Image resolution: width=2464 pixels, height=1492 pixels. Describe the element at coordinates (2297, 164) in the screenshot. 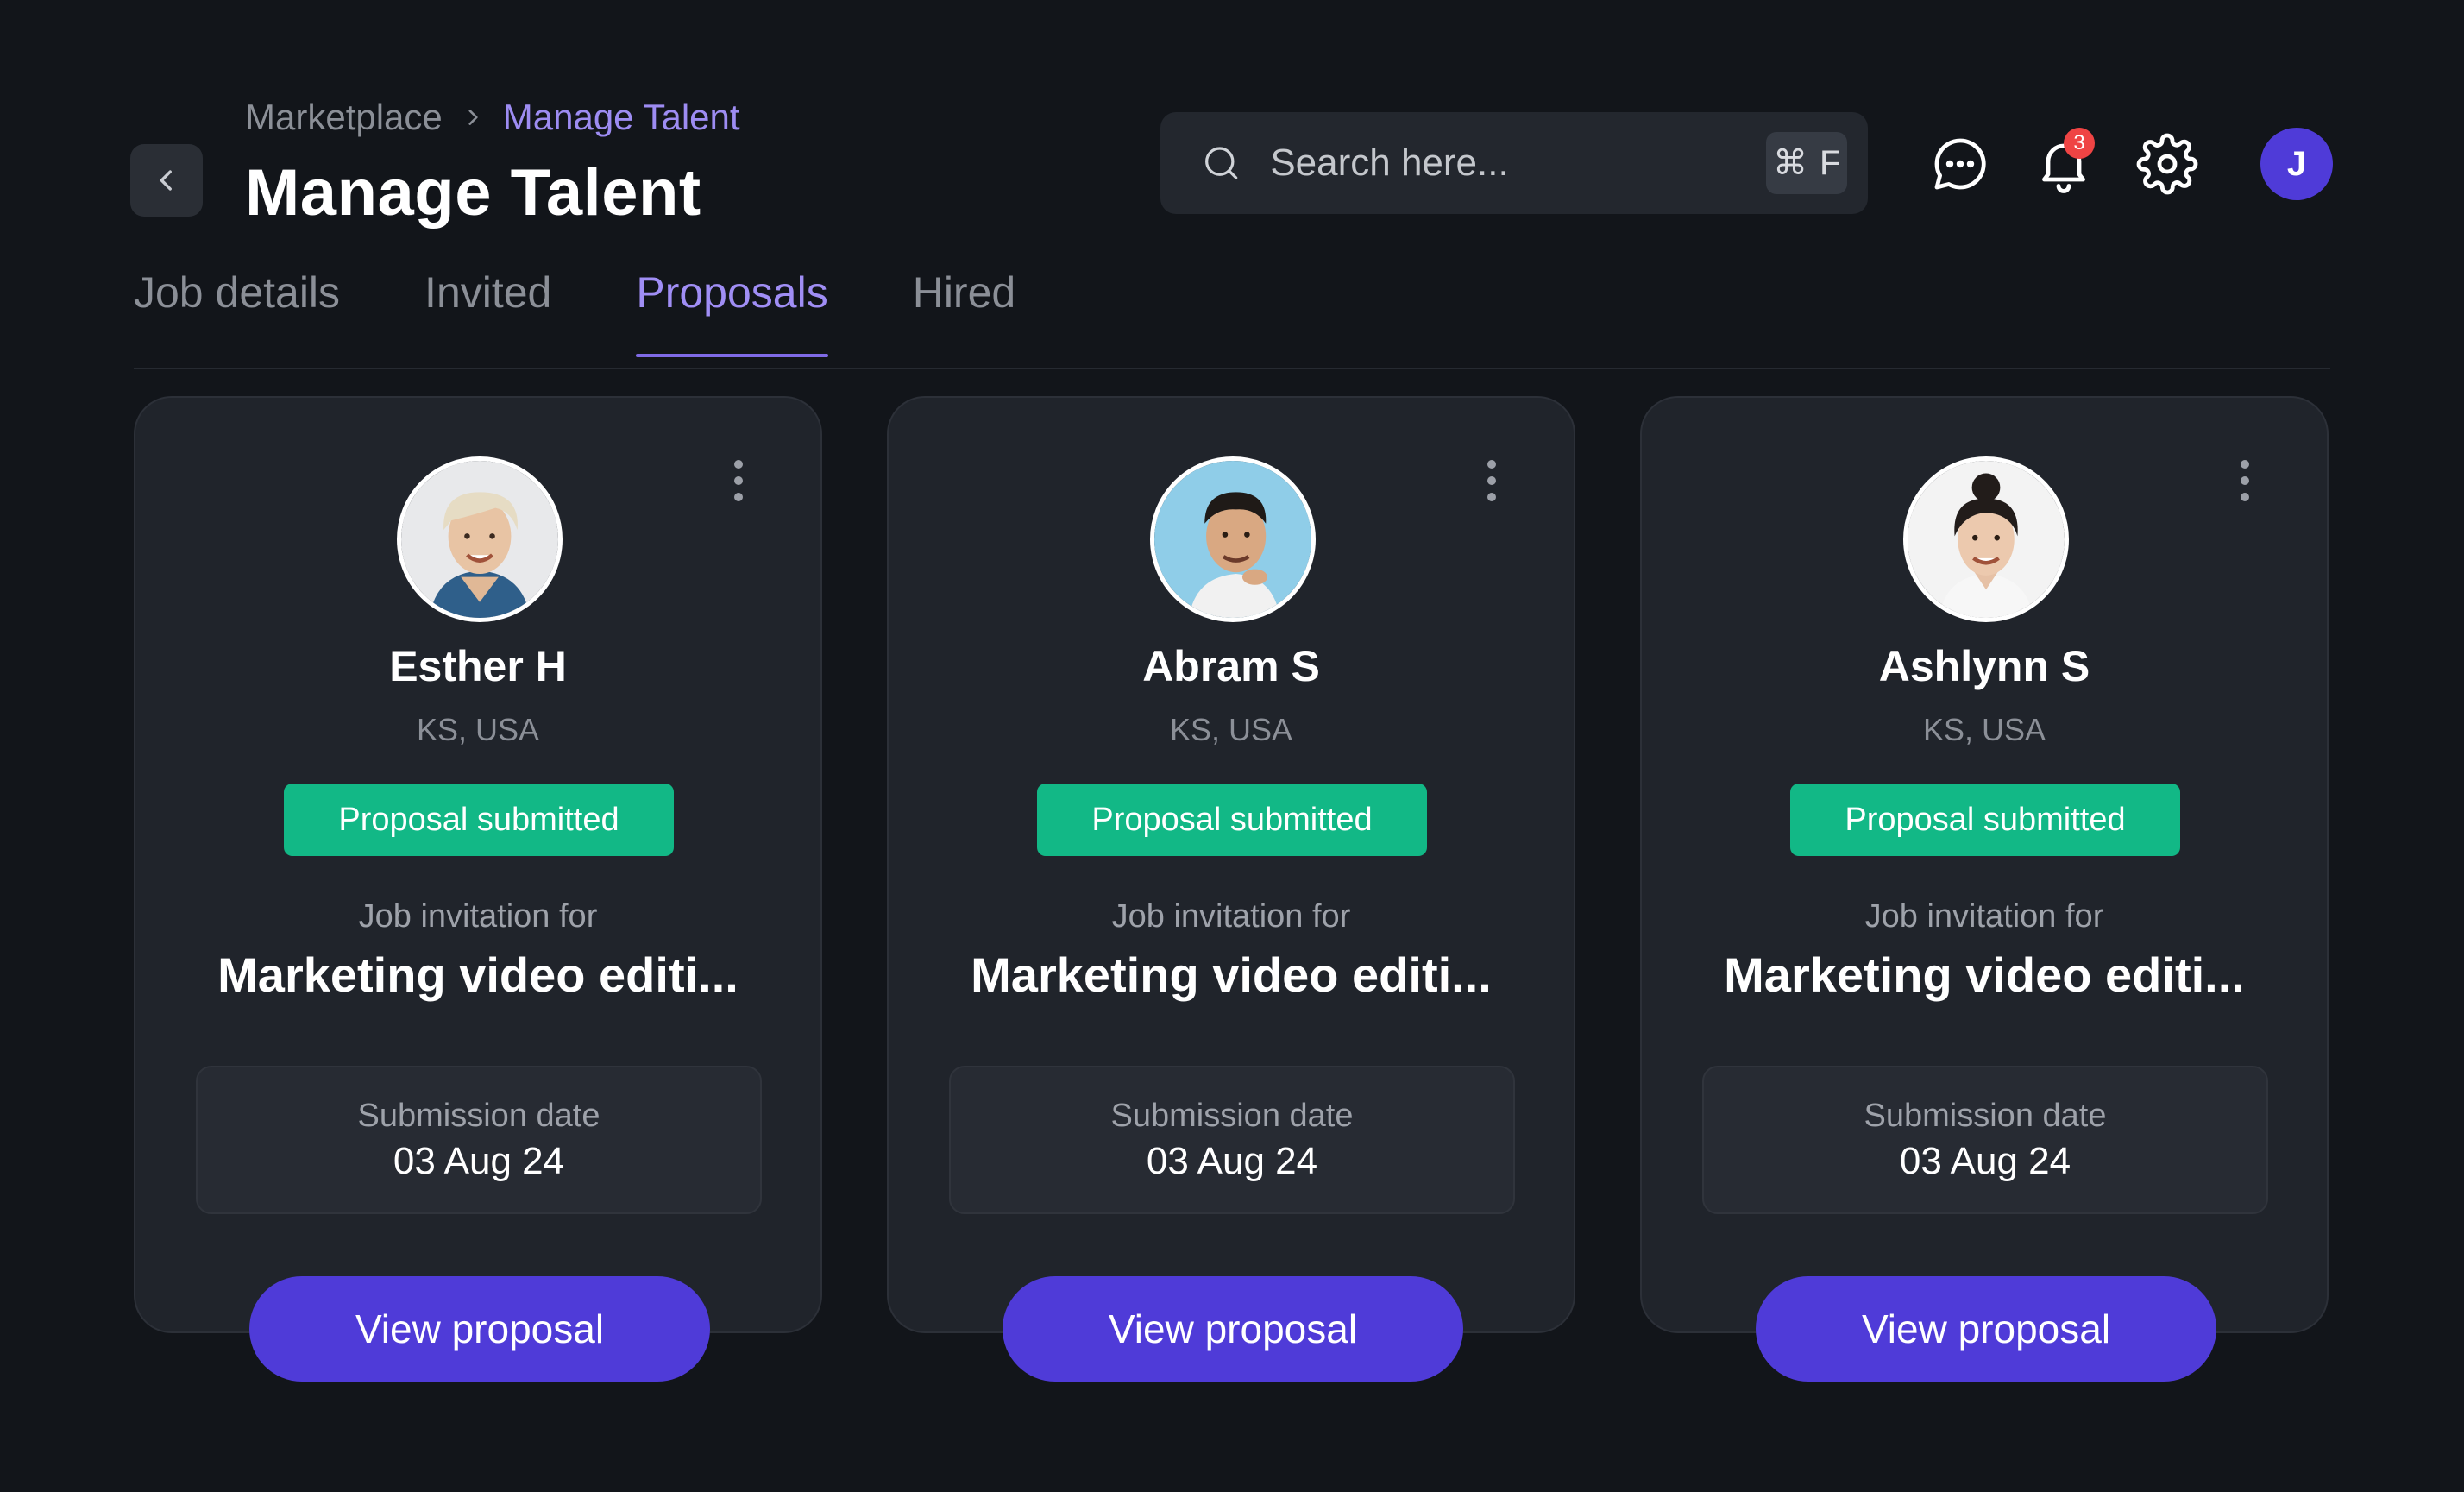

I see `user-avatar: J` at that location.